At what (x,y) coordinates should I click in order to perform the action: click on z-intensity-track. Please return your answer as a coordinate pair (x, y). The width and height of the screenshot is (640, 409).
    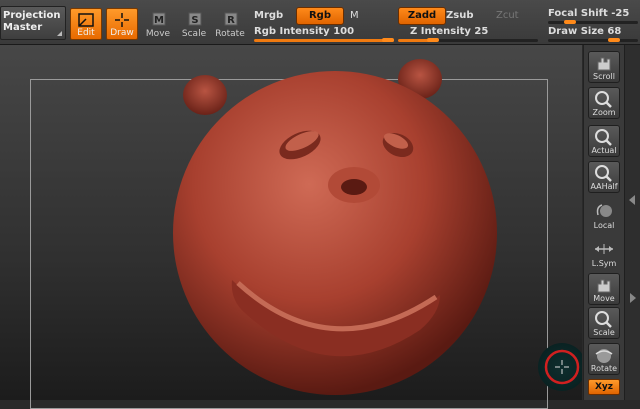
    Looking at the image, I should click on (468, 40).